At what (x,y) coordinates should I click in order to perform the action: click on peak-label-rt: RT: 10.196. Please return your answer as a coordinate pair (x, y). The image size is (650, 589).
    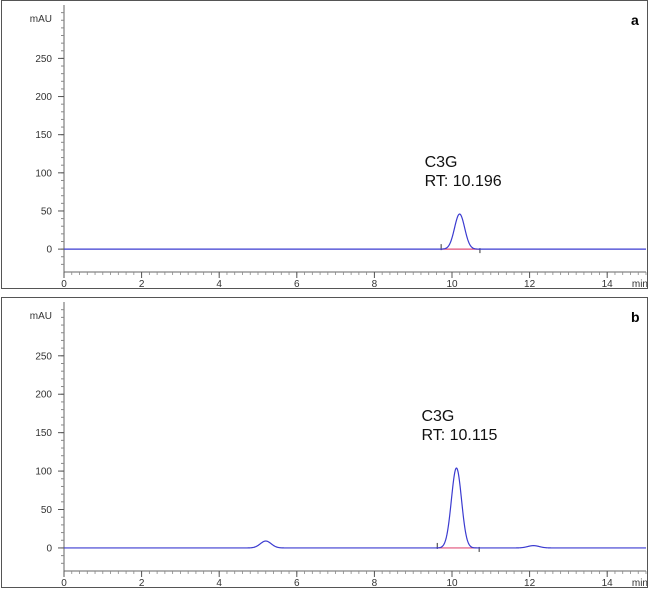
    Looking at the image, I should click on (463, 181).